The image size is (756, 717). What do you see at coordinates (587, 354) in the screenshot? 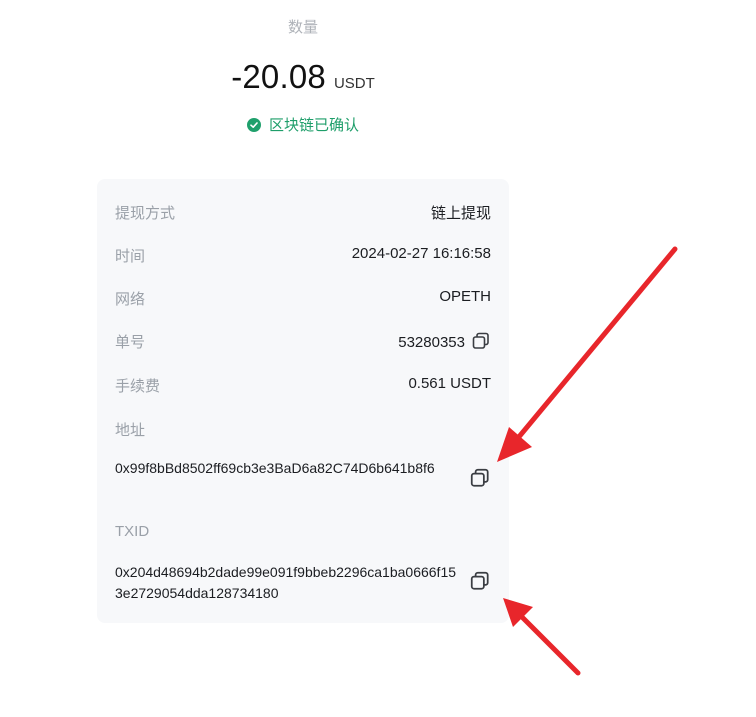
I see `arrow-to-address-copy` at bounding box center [587, 354].